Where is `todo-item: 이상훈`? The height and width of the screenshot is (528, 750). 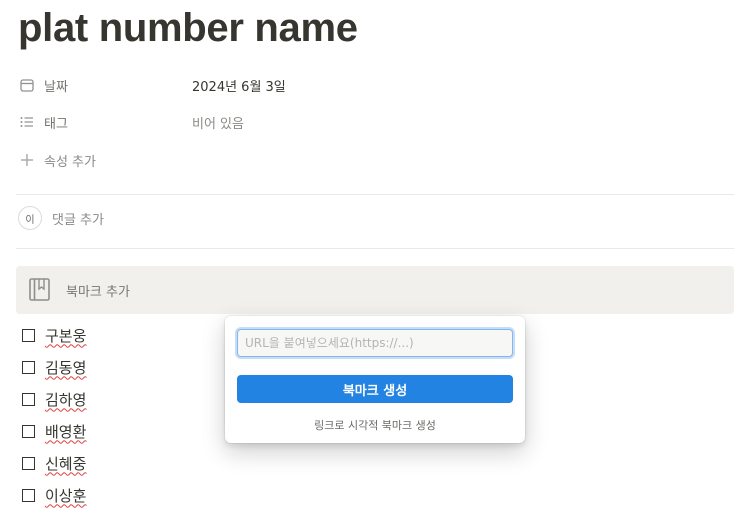 todo-item: 이상훈 is located at coordinates (54, 495).